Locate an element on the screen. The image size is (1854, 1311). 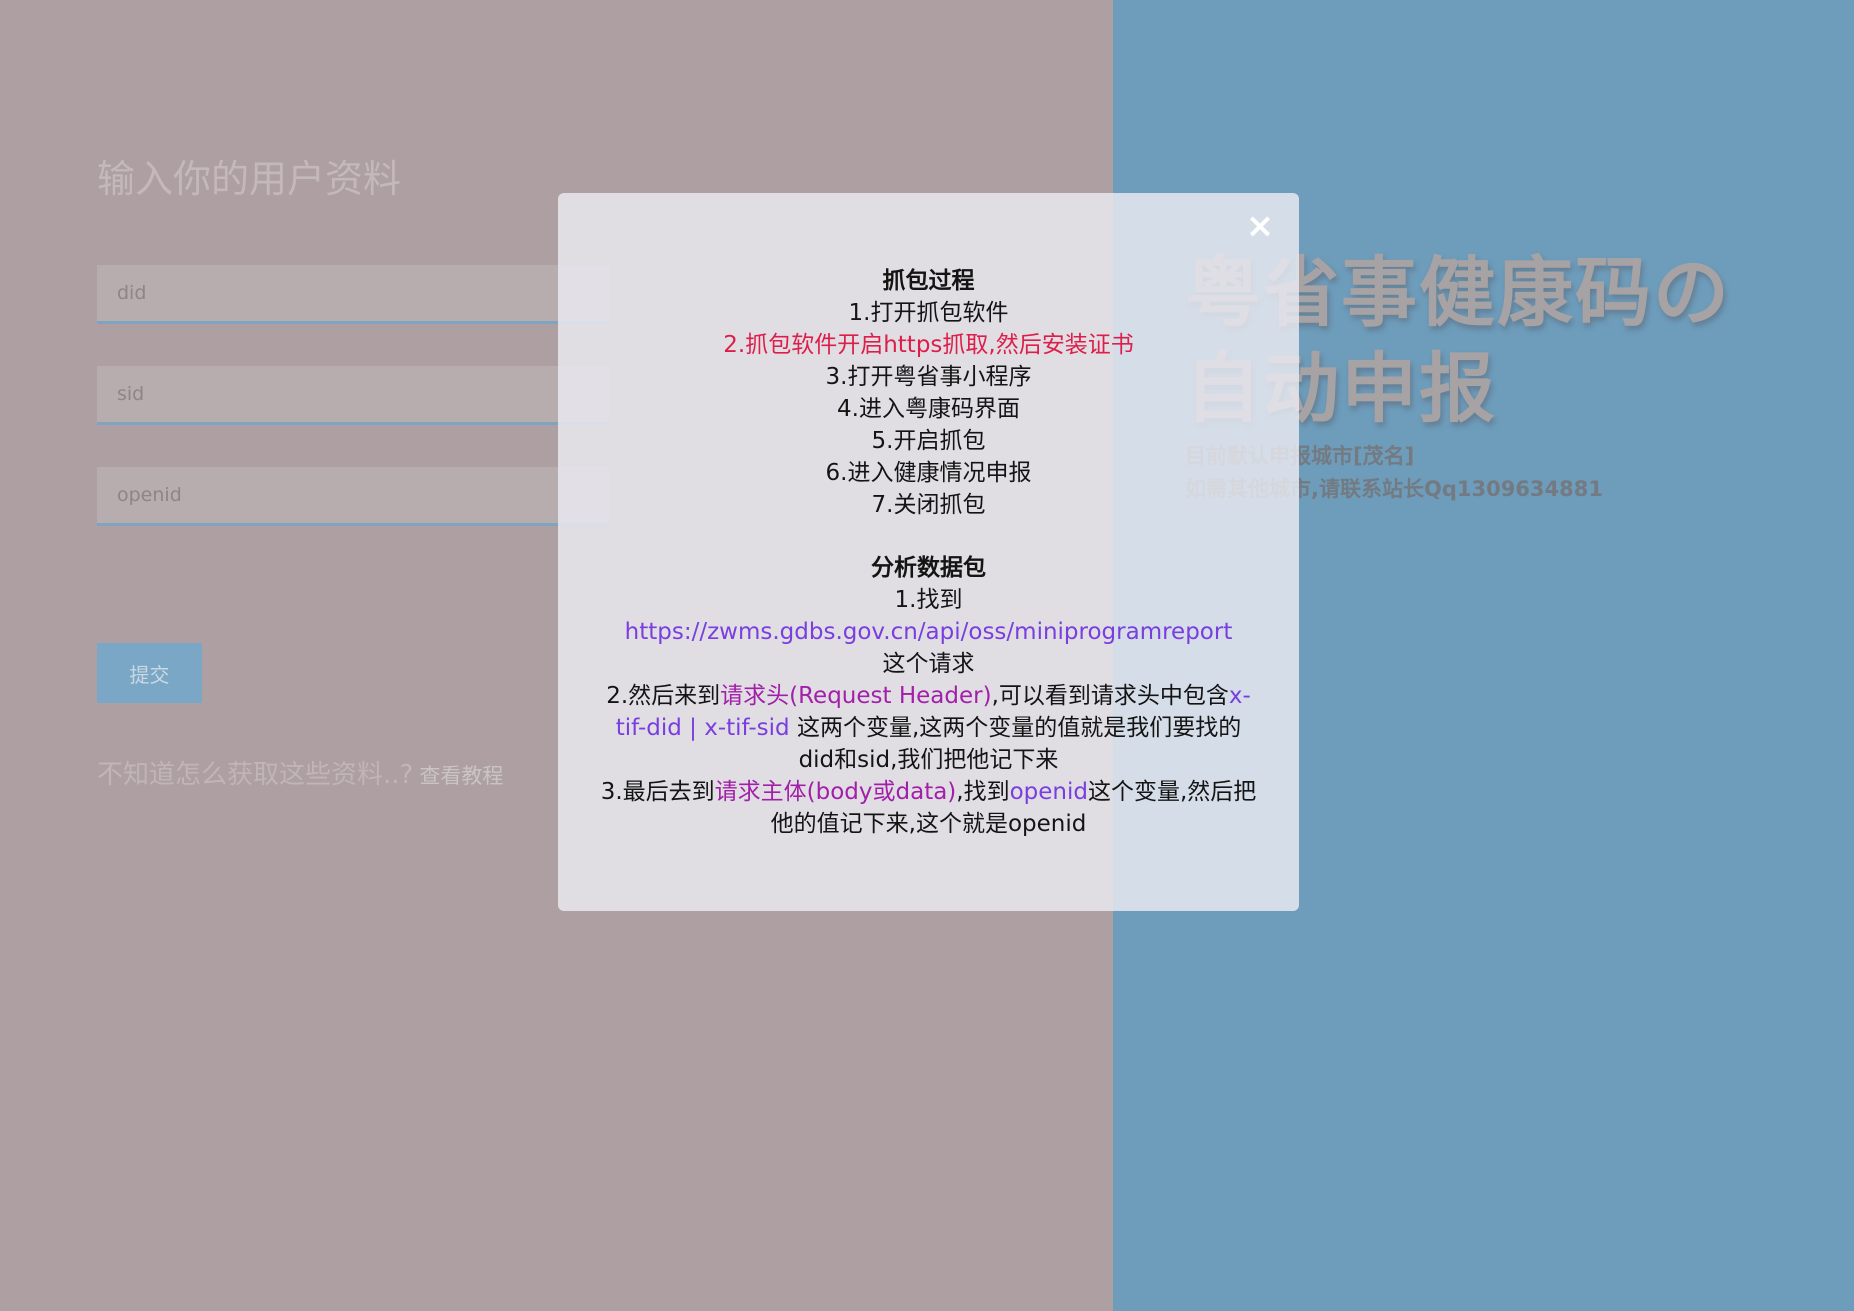
openid-var-text: openid is located at coordinates (1048, 792).